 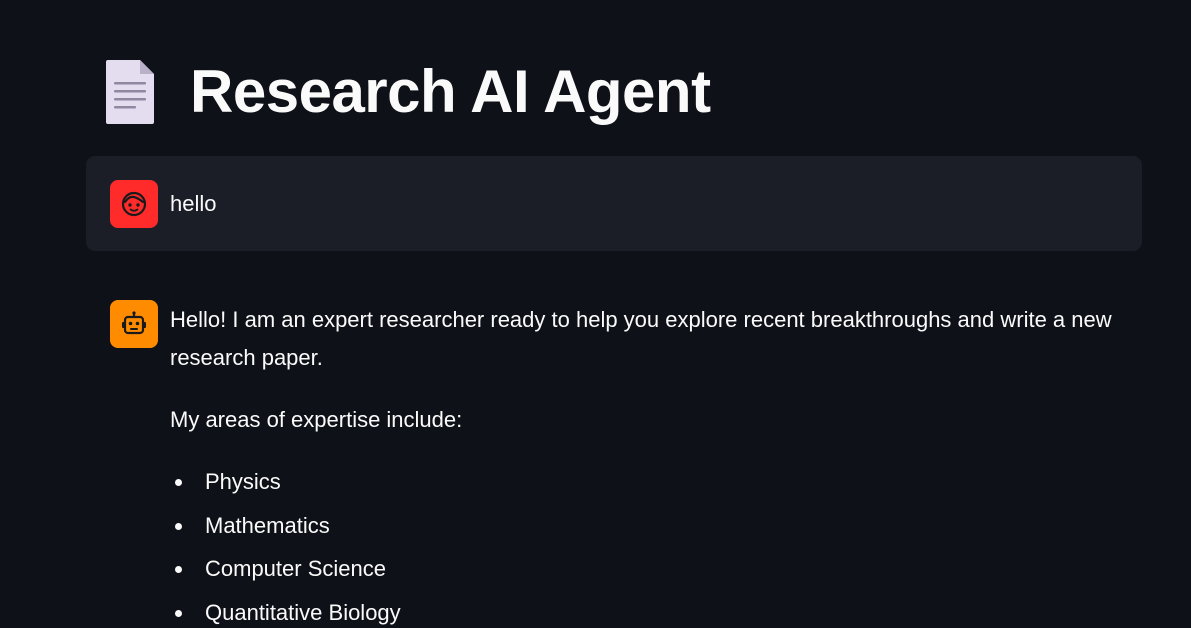 What do you see at coordinates (193, 203) in the screenshot?
I see `user-message-text: hello` at bounding box center [193, 203].